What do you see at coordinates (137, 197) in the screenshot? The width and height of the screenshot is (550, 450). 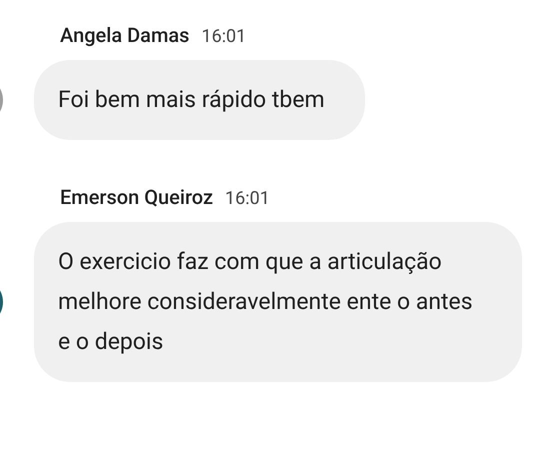 I see `sender-name: Emerson Queiroz` at bounding box center [137, 197].